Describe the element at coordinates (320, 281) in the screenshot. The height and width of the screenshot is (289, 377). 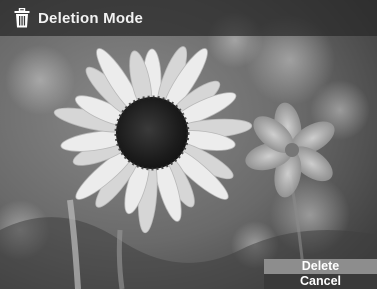
I see `cancel-button: Cancel` at that location.